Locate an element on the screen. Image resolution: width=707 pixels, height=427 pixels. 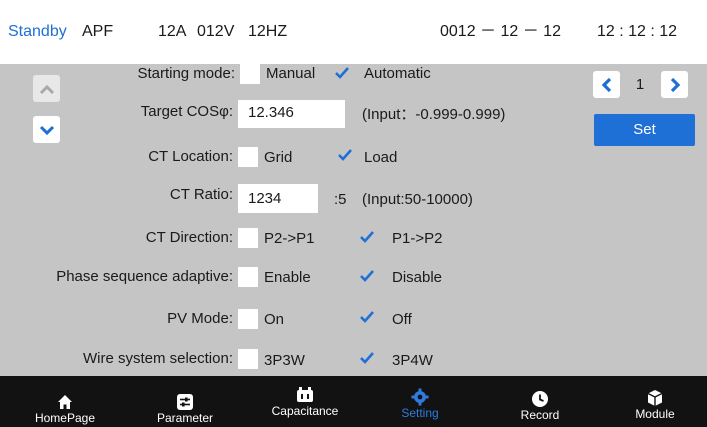
previous-page-button is located at coordinates (606, 84).